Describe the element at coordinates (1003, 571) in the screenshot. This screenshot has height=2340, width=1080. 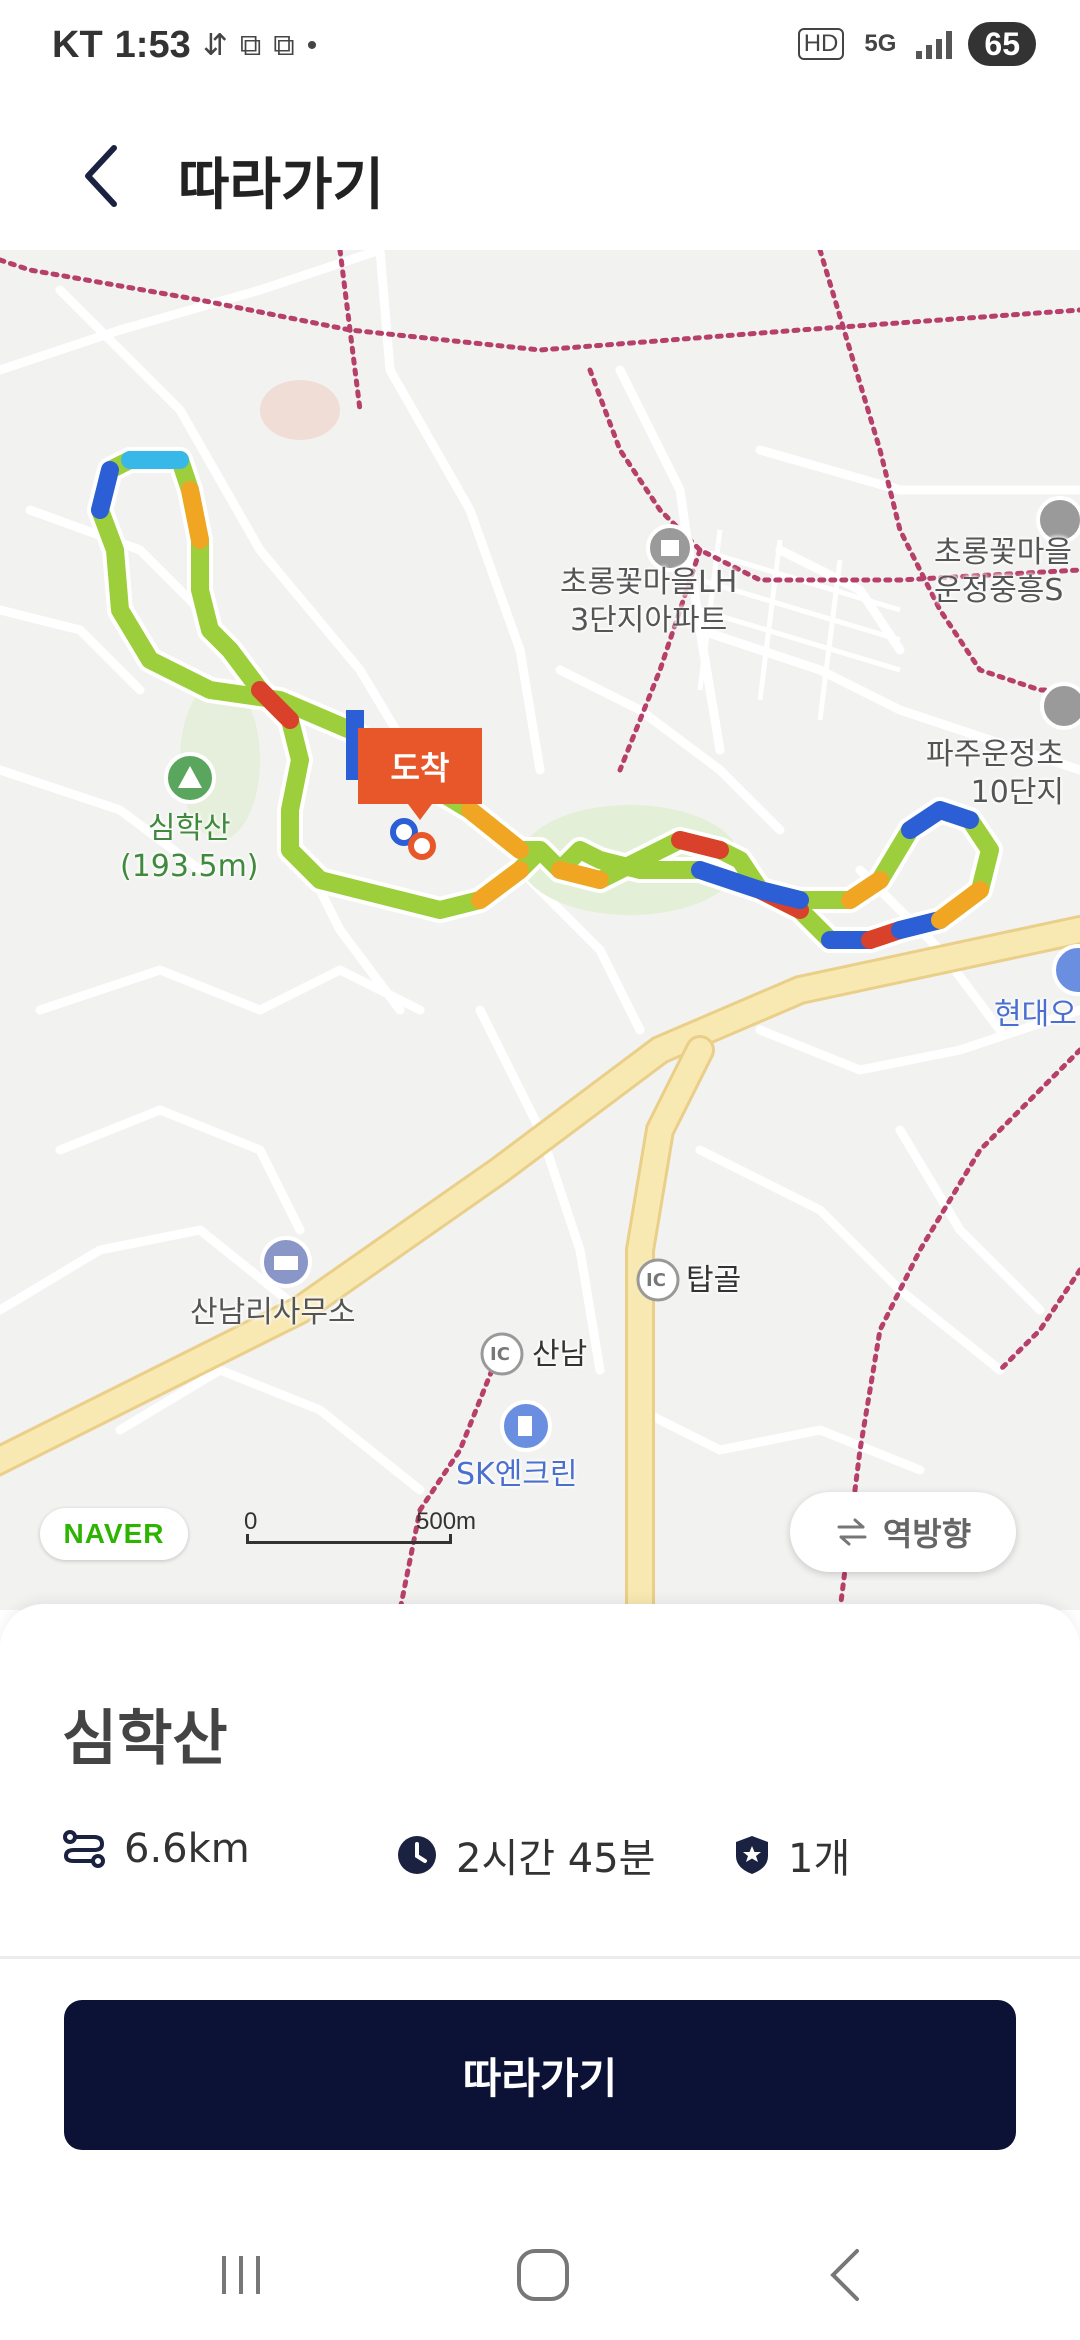
I see `label-chorong-right: 초롱꽃마을 운정중흥S` at that location.